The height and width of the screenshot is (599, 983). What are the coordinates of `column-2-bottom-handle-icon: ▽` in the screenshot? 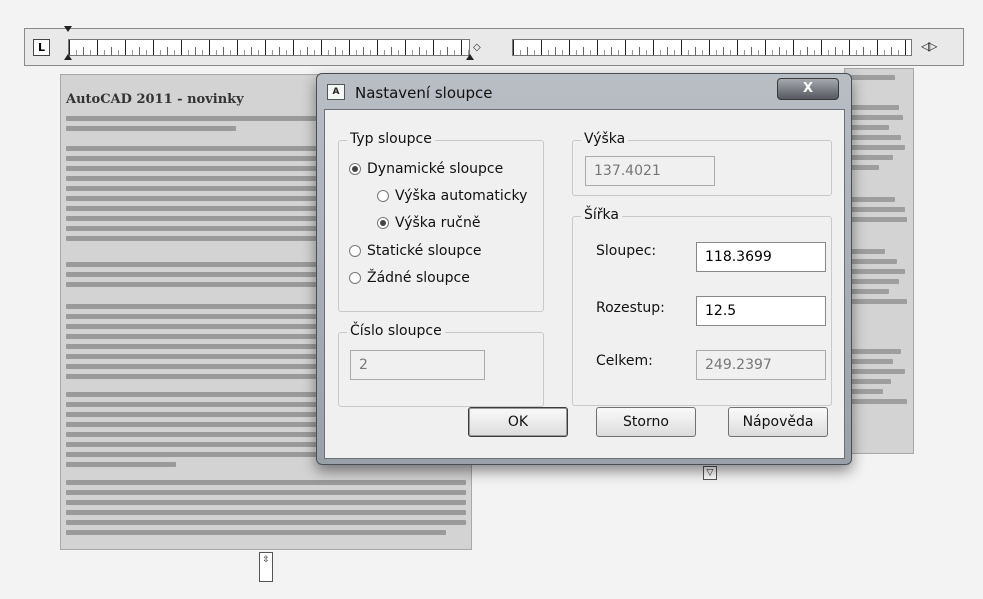 It's located at (710, 473).